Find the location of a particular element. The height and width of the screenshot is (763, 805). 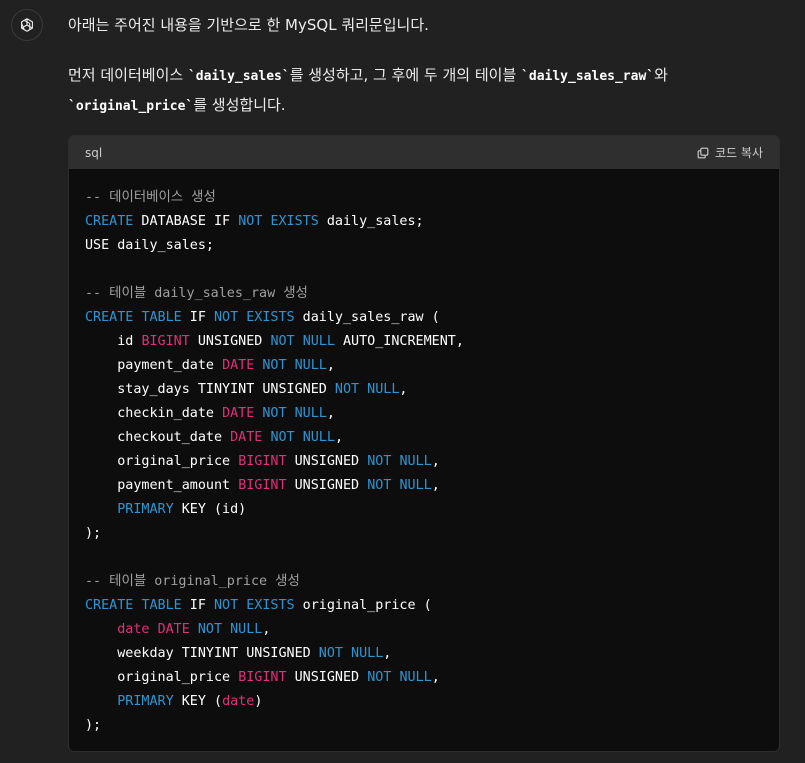

code-line: checkin_date DATE NOT NULL, is located at coordinates (424, 414).